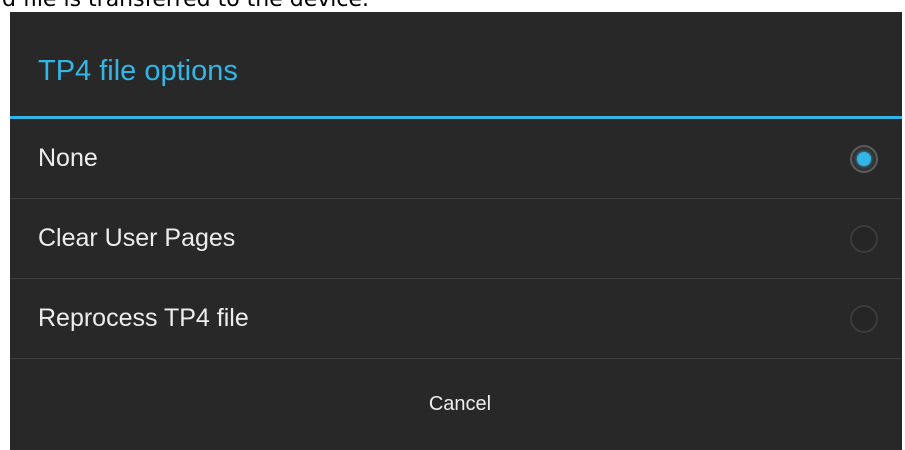 This screenshot has width=905, height=450. What do you see at coordinates (143, 318) in the screenshot?
I see `option-label: Reprocess TP4 file` at bounding box center [143, 318].